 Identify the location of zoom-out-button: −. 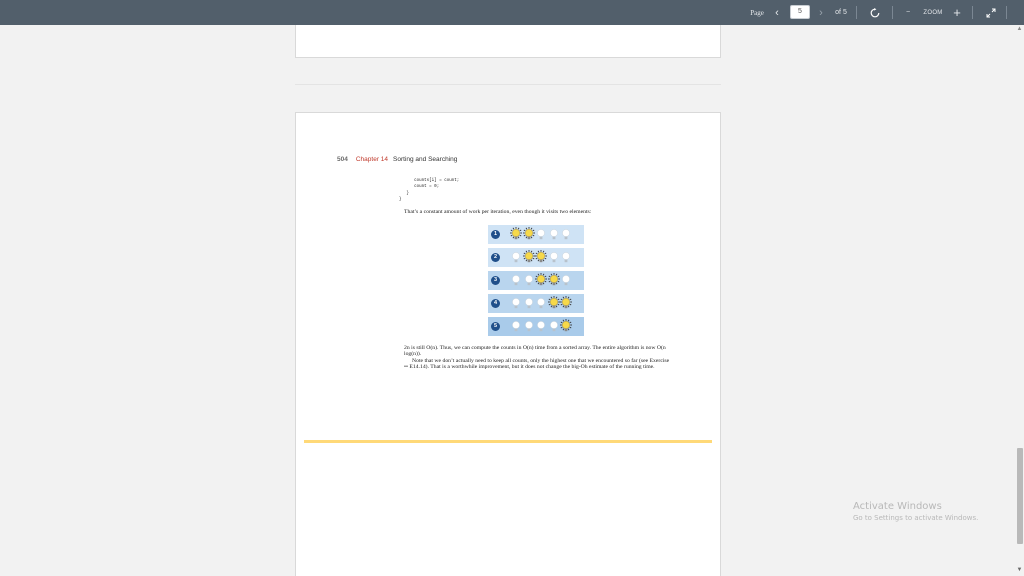
(908, 12).